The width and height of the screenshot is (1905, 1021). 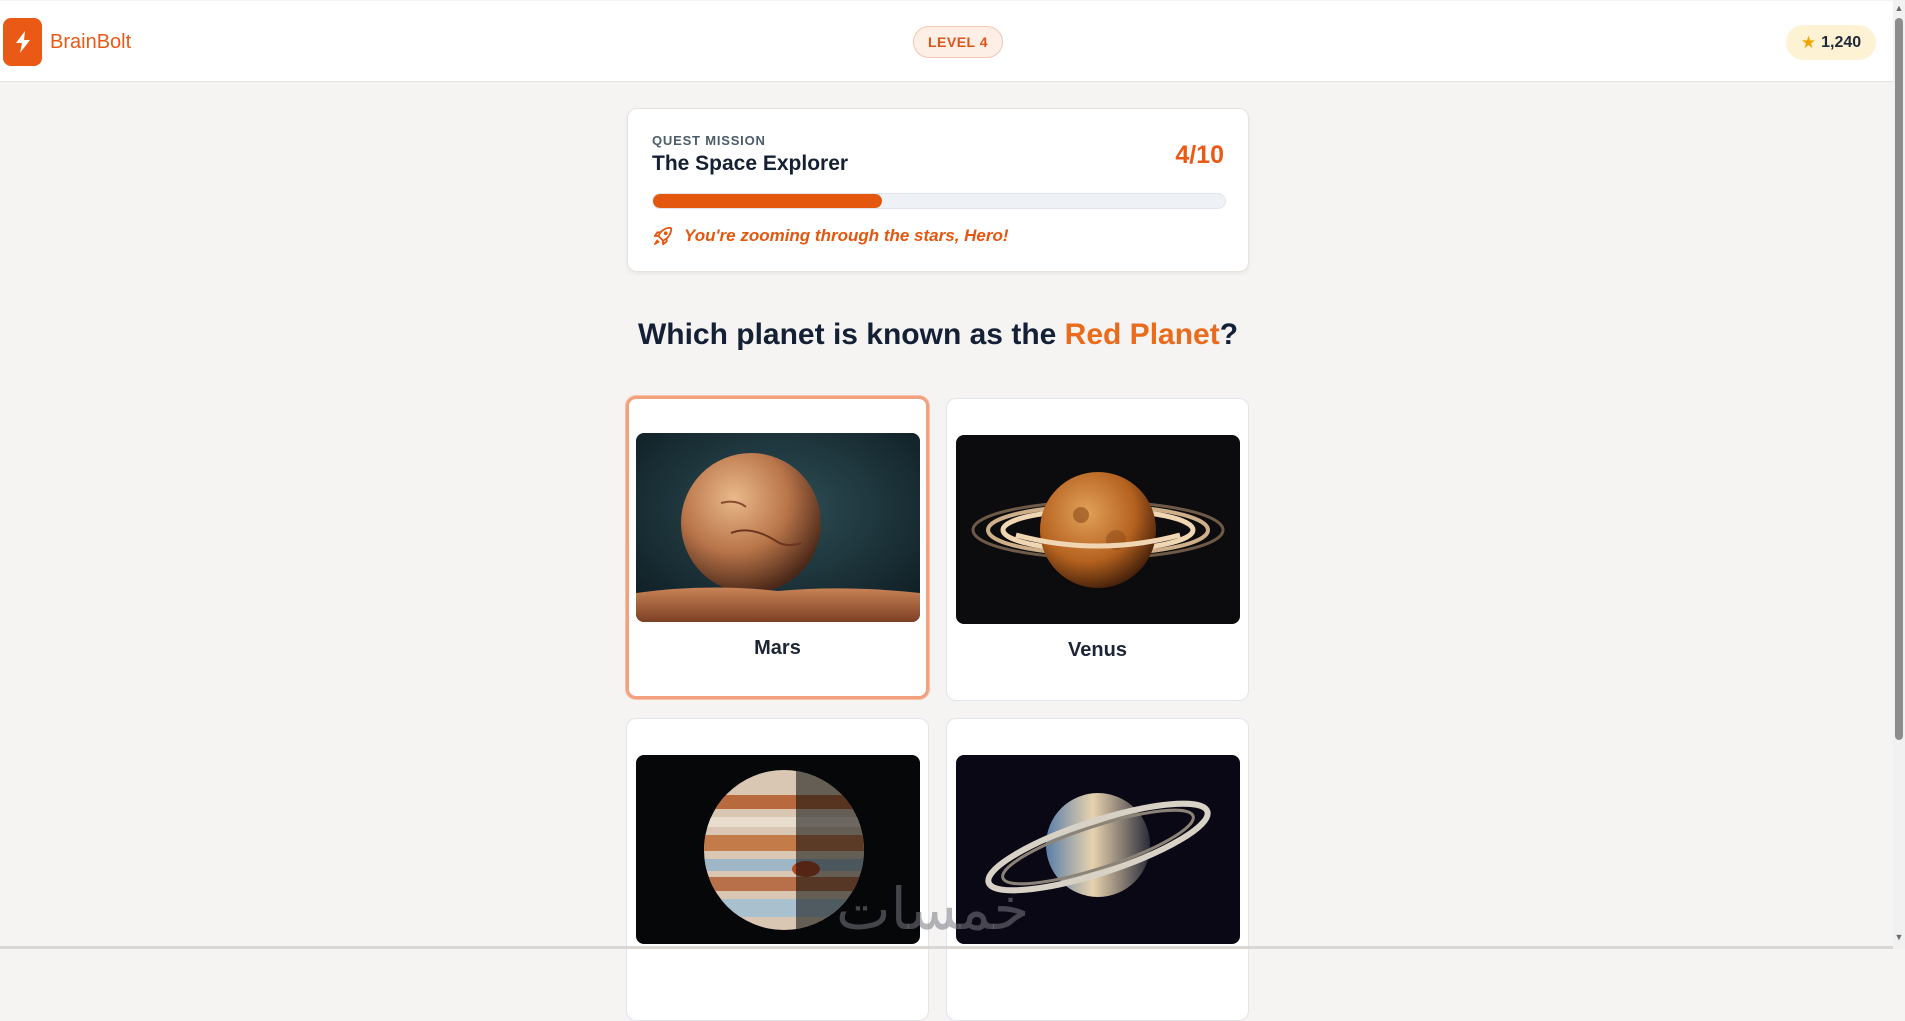 What do you see at coordinates (1841, 42) in the screenshot?
I see `points-value: 1,240` at bounding box center [1841, 42].